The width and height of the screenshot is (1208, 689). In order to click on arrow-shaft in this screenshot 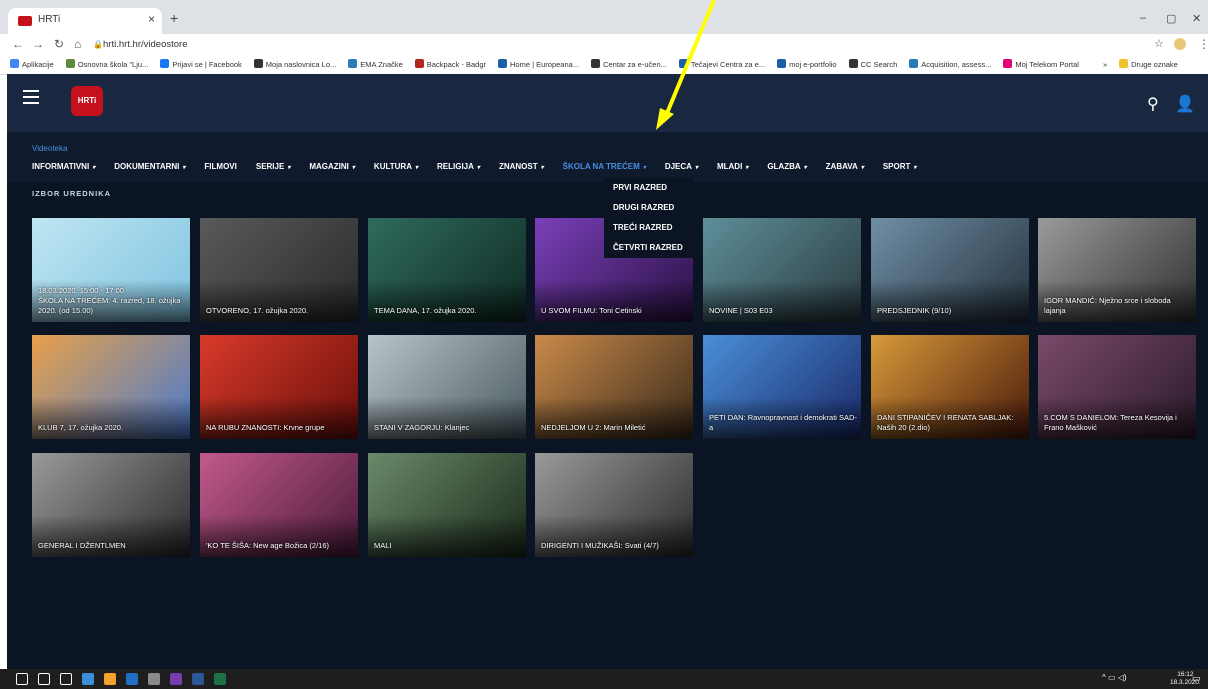, I will do `click(689, 59)`.